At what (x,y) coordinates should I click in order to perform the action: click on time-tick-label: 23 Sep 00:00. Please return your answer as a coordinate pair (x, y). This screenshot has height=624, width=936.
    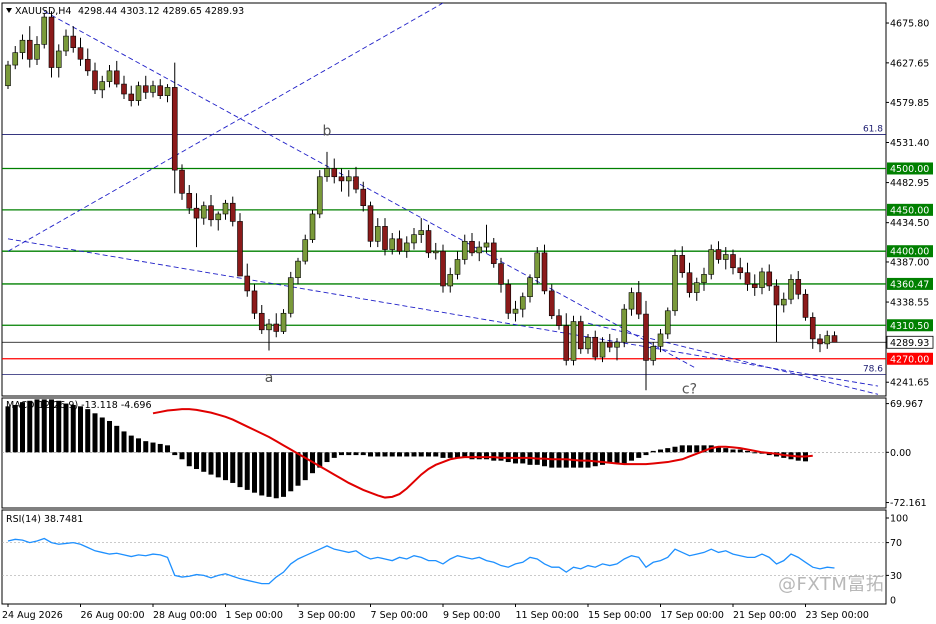
    Looking at the image, I should click on (837, 615).